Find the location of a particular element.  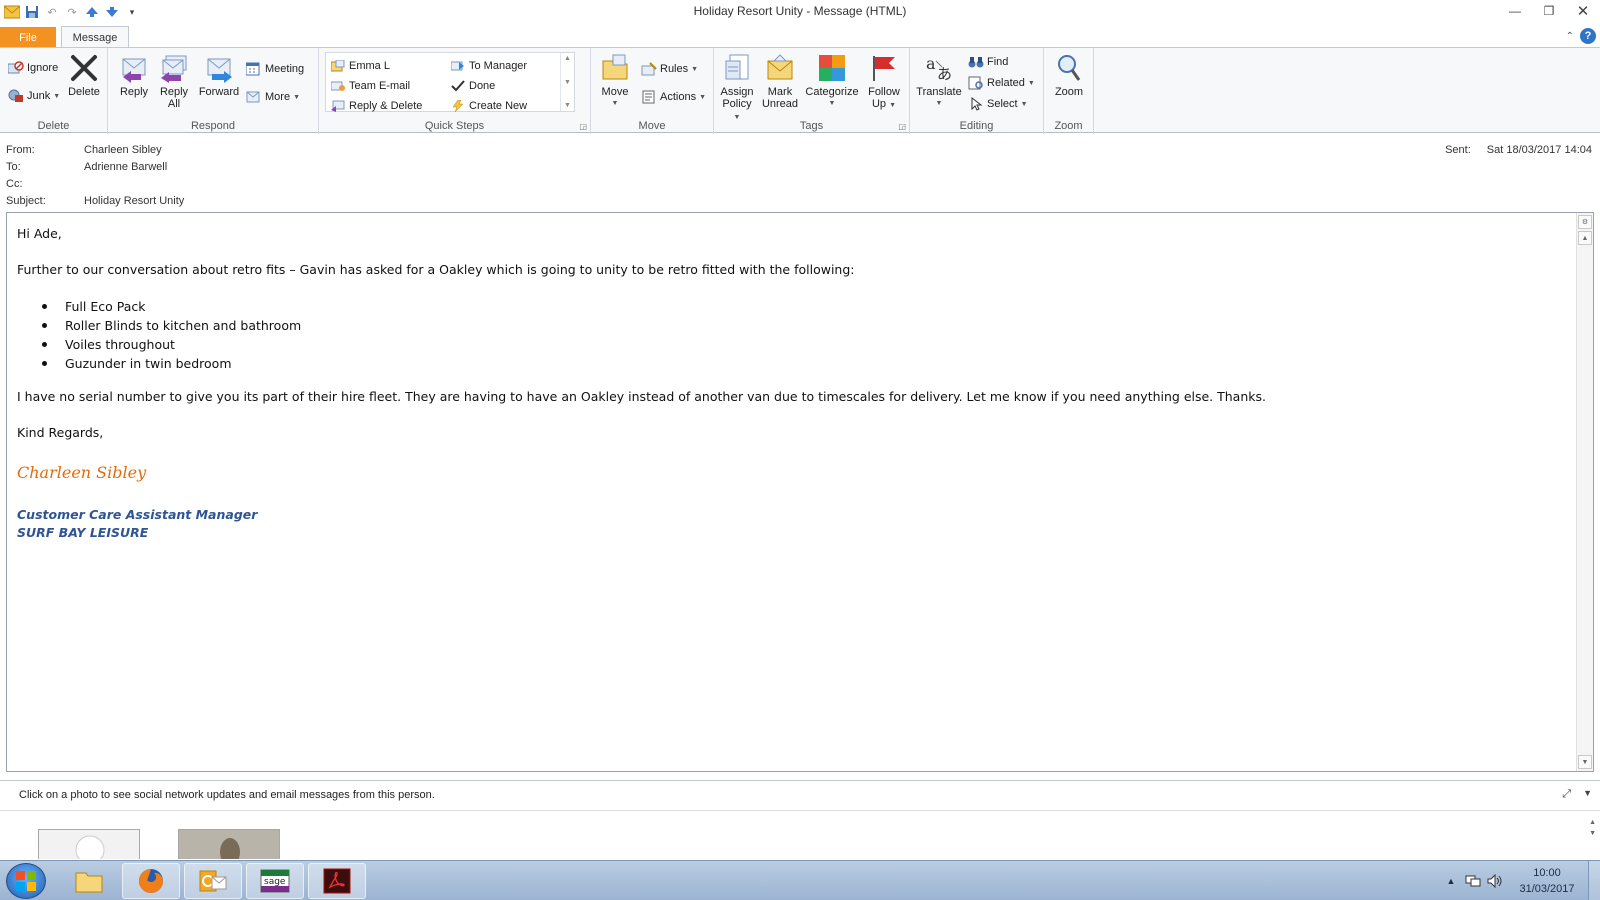

tags-group-label: Tags is located at coordinates (811, 126).